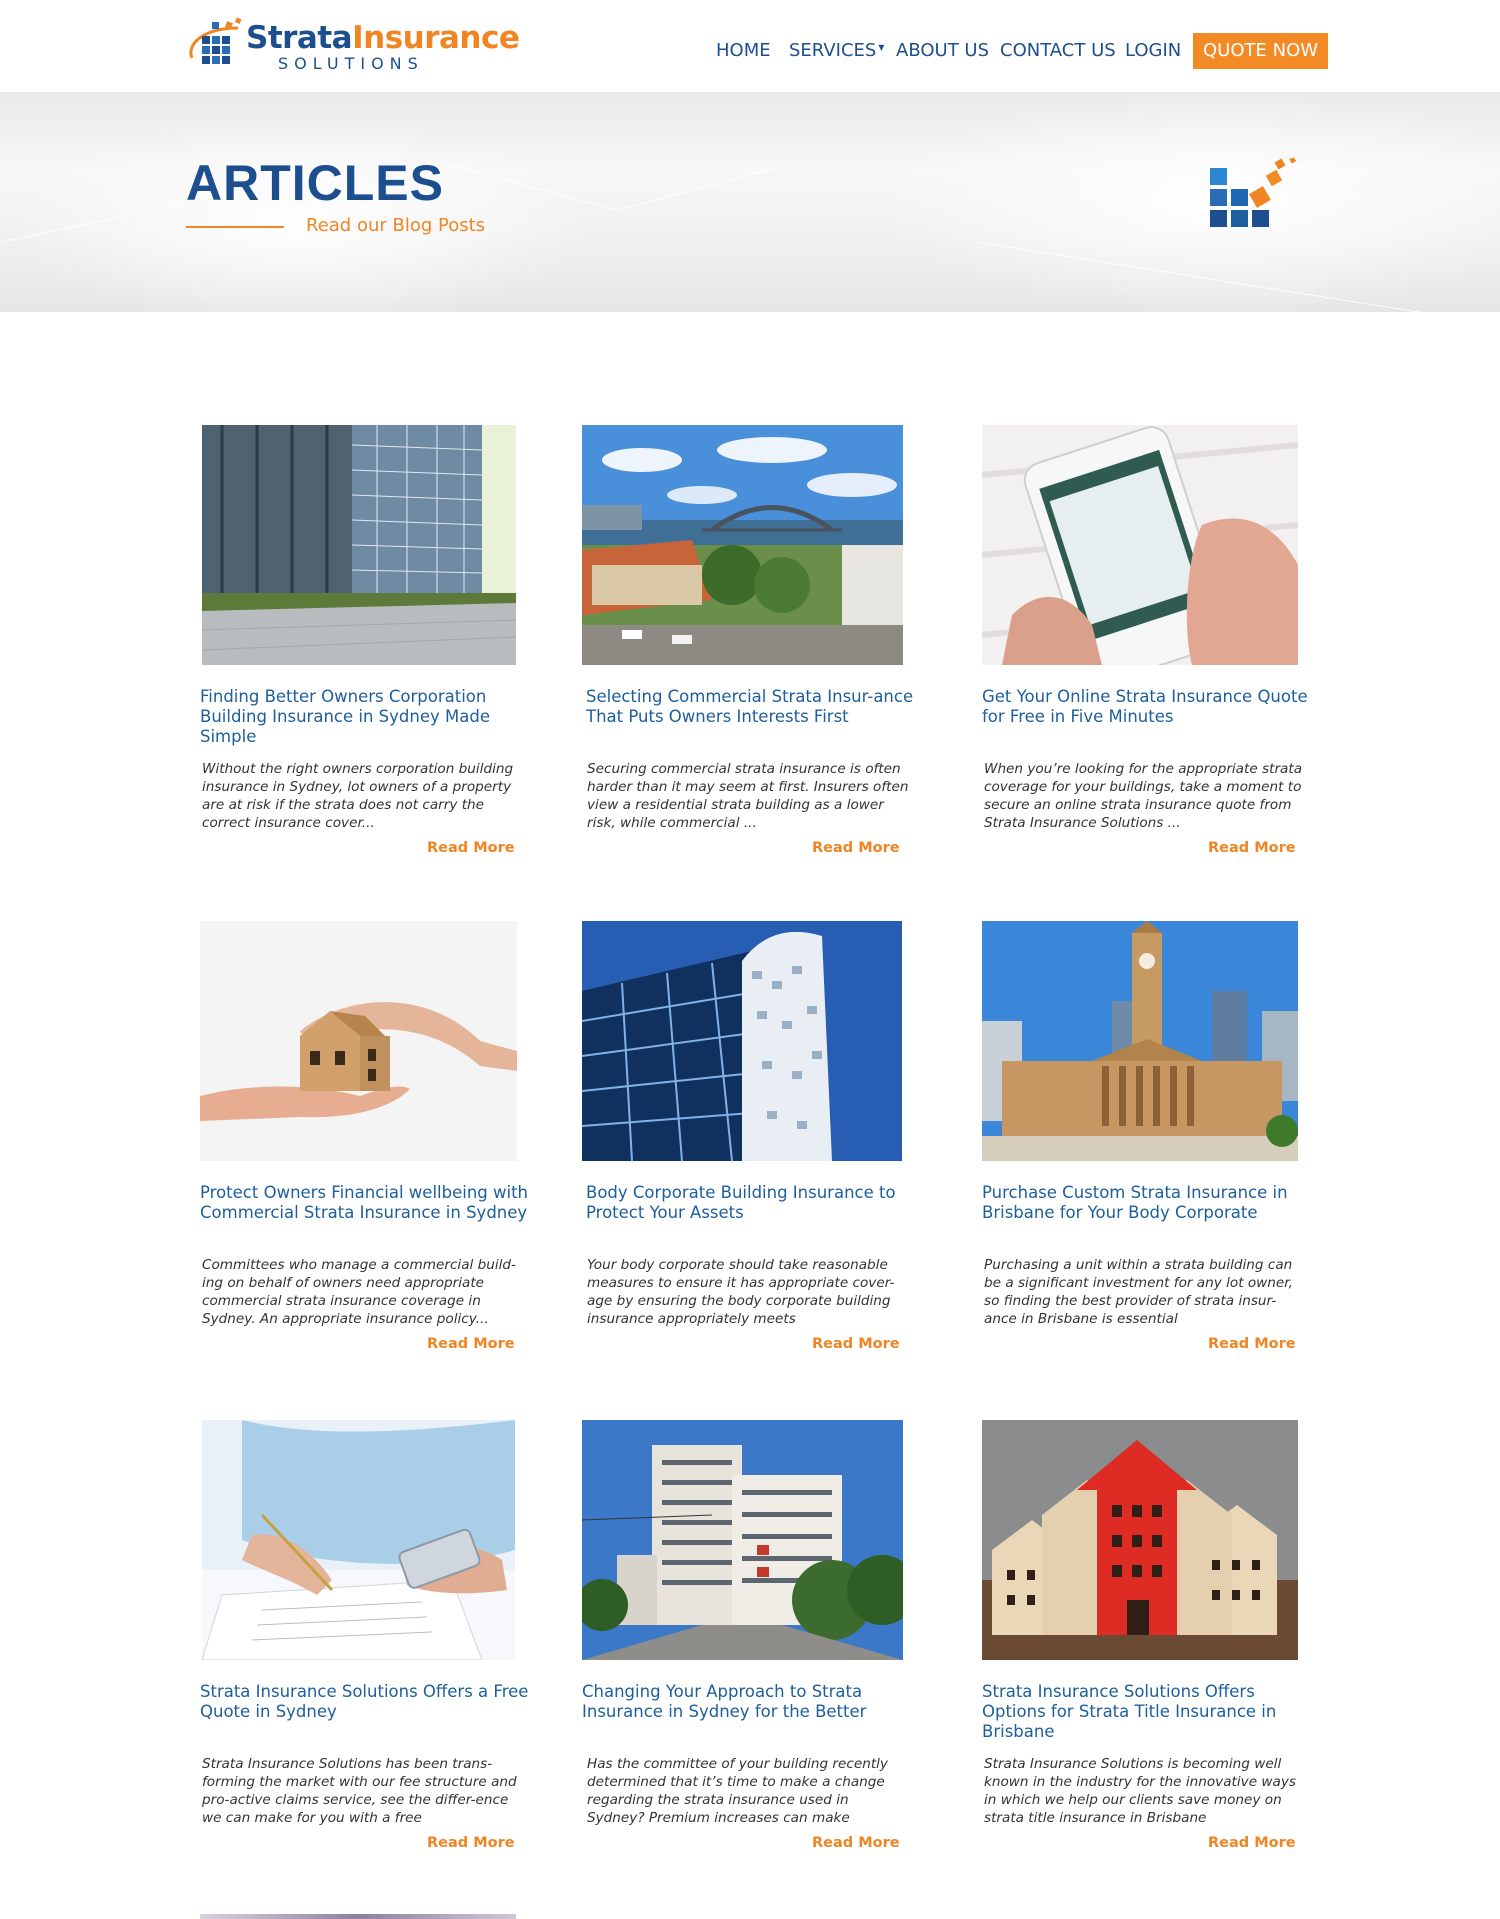  I want to click on article-image-next-row-partial, so click(358, 1916).